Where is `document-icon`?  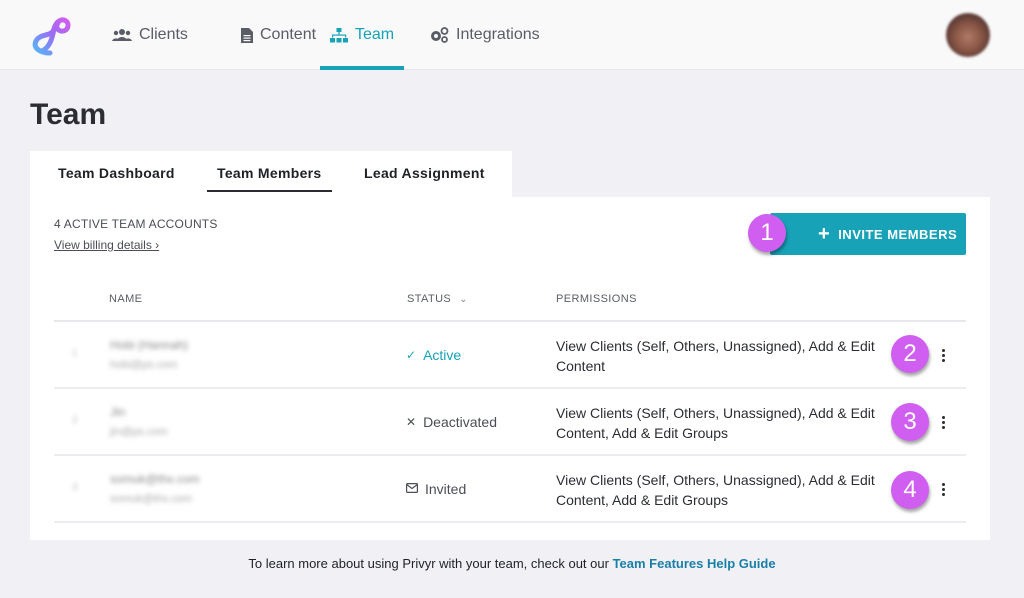 document-icon is located at coordinates (247, 35).